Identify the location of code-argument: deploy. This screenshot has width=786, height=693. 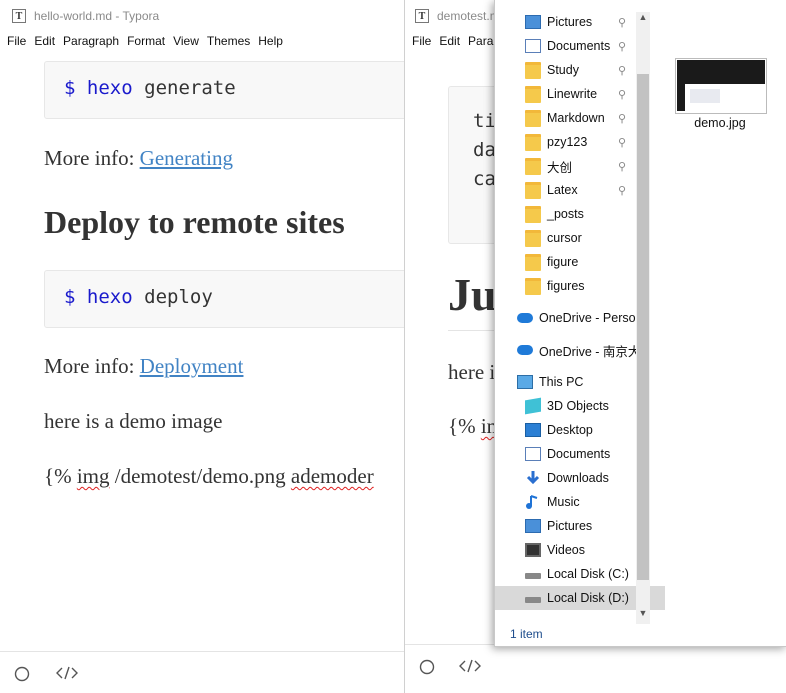
(178, 297).